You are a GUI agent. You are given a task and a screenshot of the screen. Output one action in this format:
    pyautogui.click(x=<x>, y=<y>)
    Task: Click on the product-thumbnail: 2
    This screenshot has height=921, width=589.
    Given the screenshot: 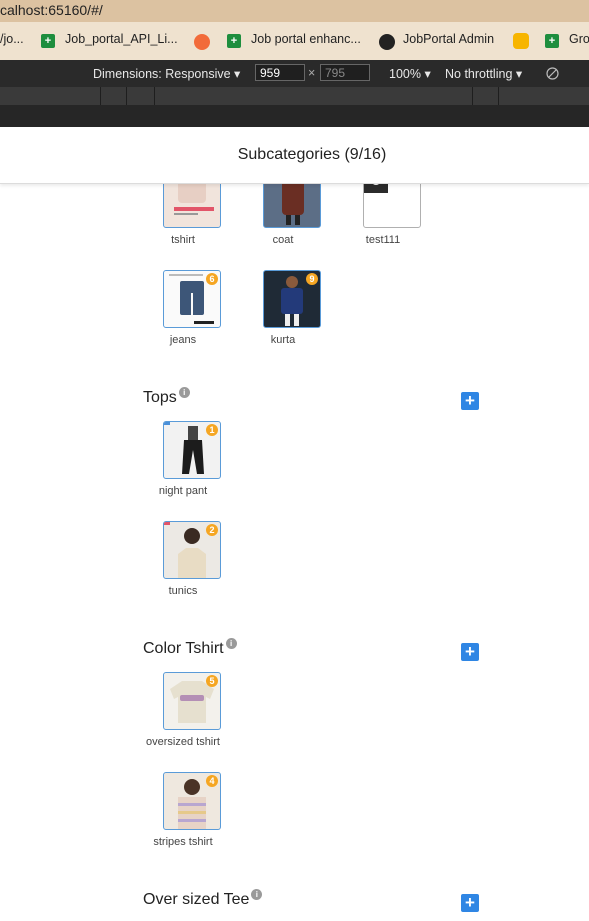 What is the action you would take?
    pyautogui.click(x=192, y=550)
    